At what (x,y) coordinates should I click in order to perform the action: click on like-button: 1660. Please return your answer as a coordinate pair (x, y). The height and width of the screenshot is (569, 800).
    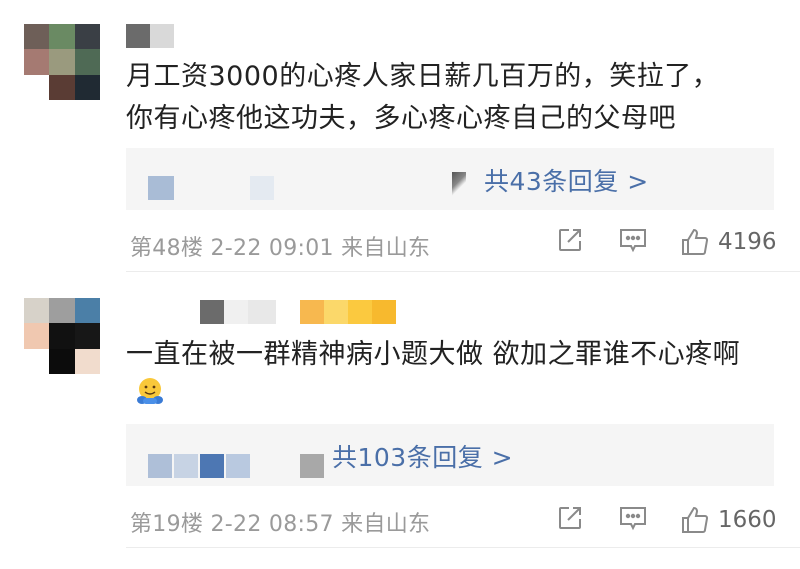
    Looking at the image, I should click on (728, 520).